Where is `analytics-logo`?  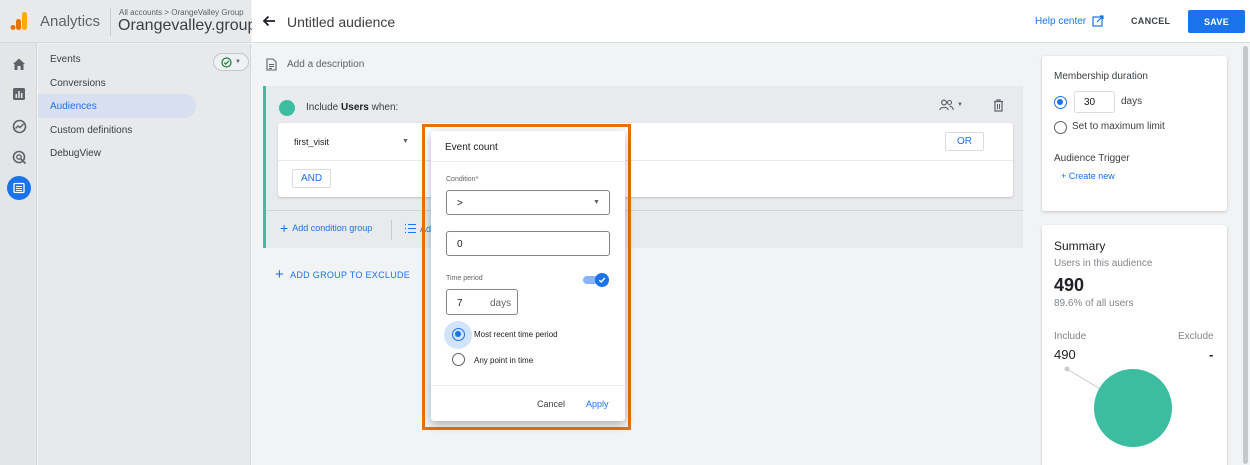
analytics-logo is located at coordinates (18, 21).